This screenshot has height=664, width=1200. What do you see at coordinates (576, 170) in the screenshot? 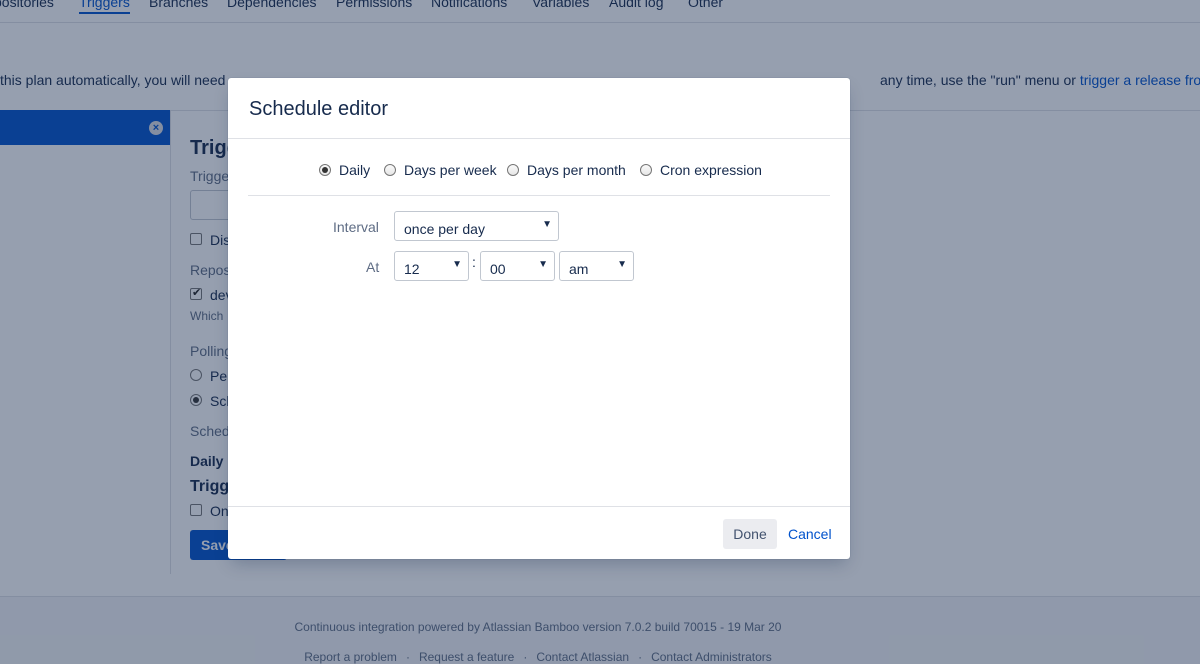
I see `frequency-days-per-month-label: Days per month` at bounding box center [576, 170].